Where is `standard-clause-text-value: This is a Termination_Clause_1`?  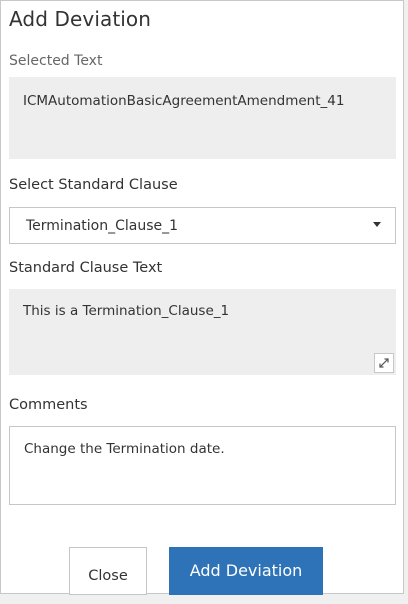 standard-clause-text-value: This is a Termination_Clause_1 is located at coordinates (126, 311).